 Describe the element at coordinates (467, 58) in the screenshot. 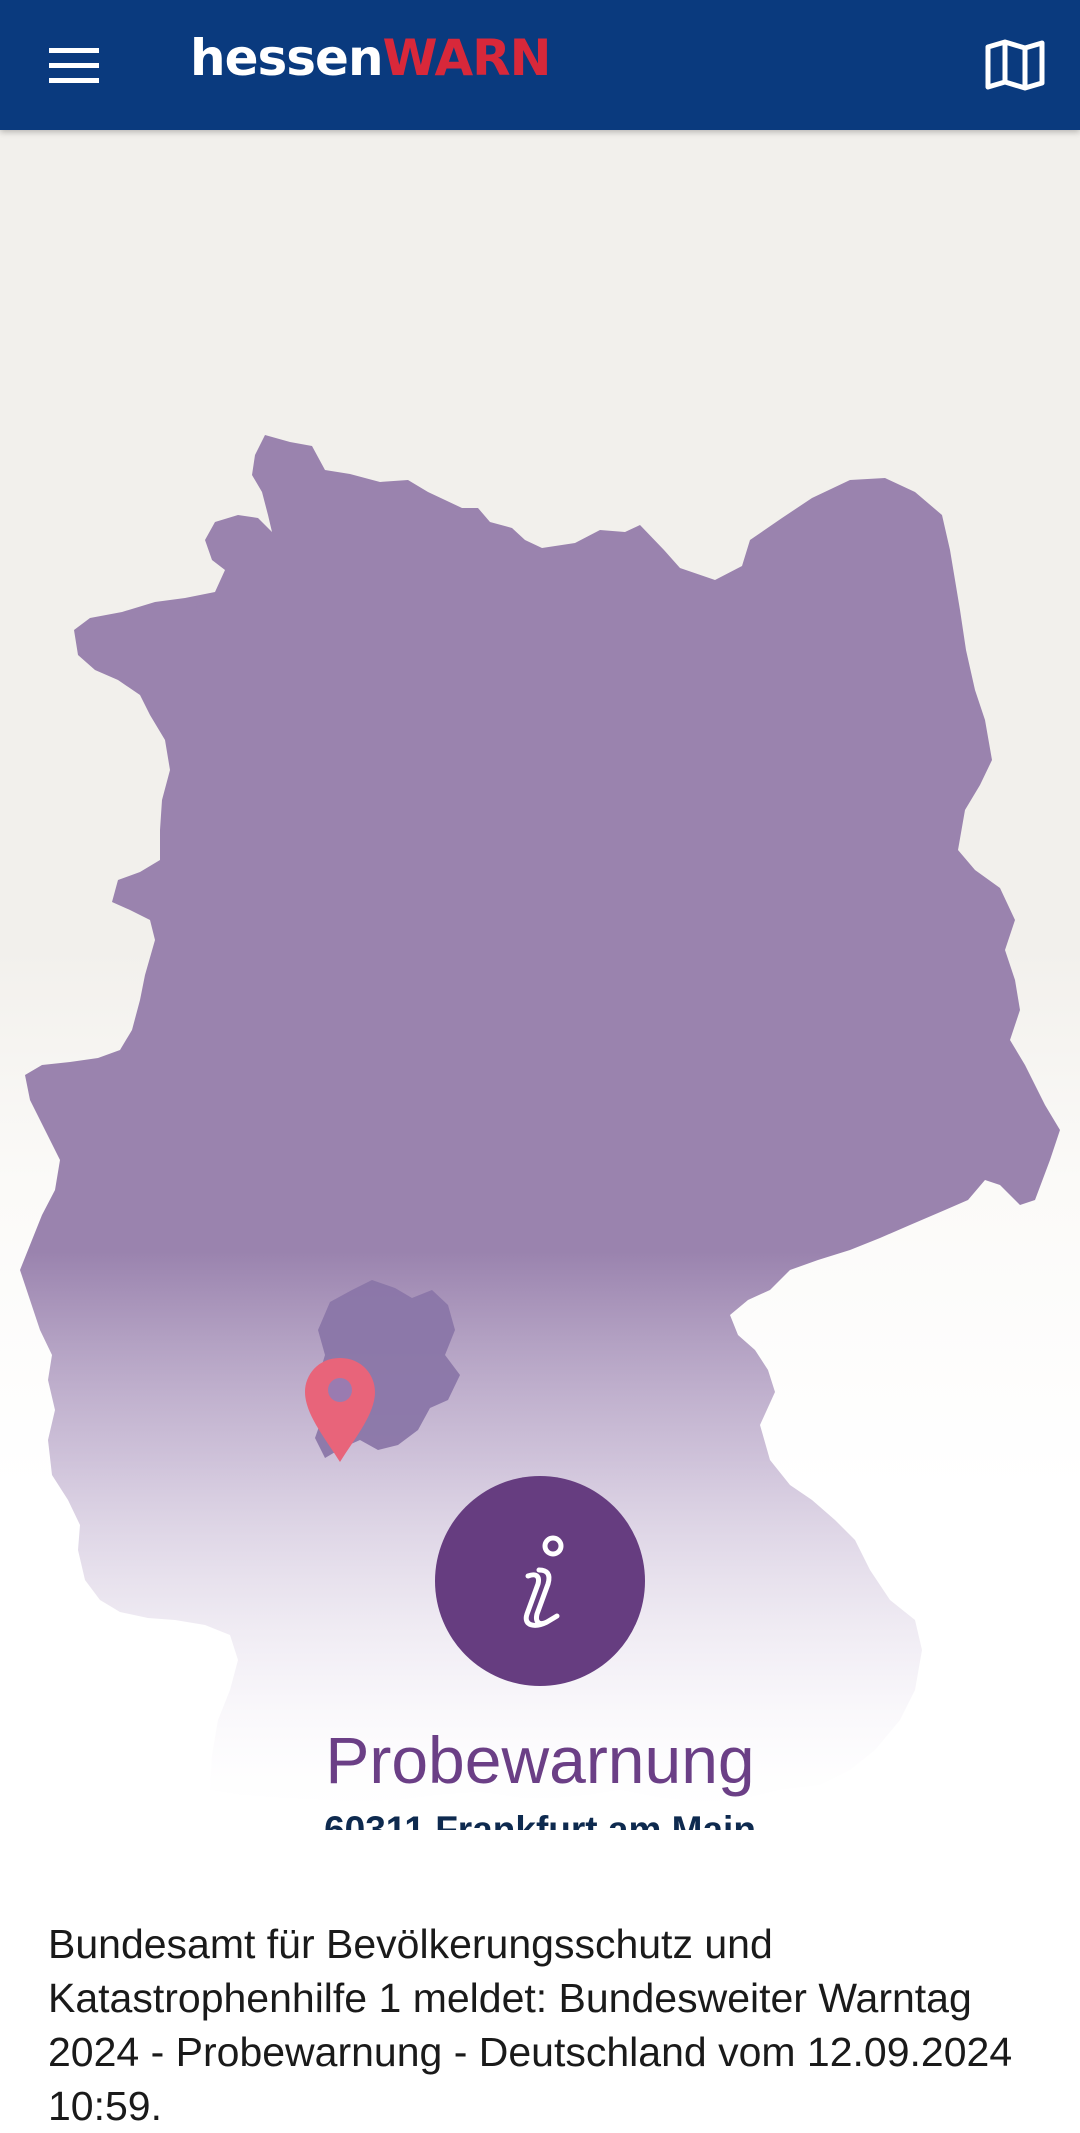

I see `logo-text-warn: WARN` at that location.